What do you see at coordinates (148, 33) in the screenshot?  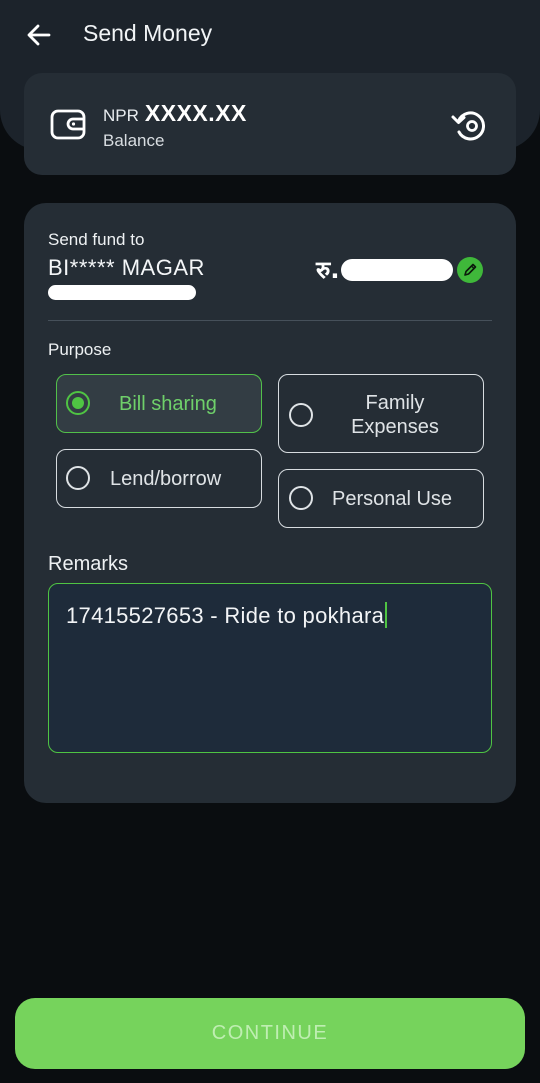 I see `page-title: Send Money` at bounding box center [148, 33].